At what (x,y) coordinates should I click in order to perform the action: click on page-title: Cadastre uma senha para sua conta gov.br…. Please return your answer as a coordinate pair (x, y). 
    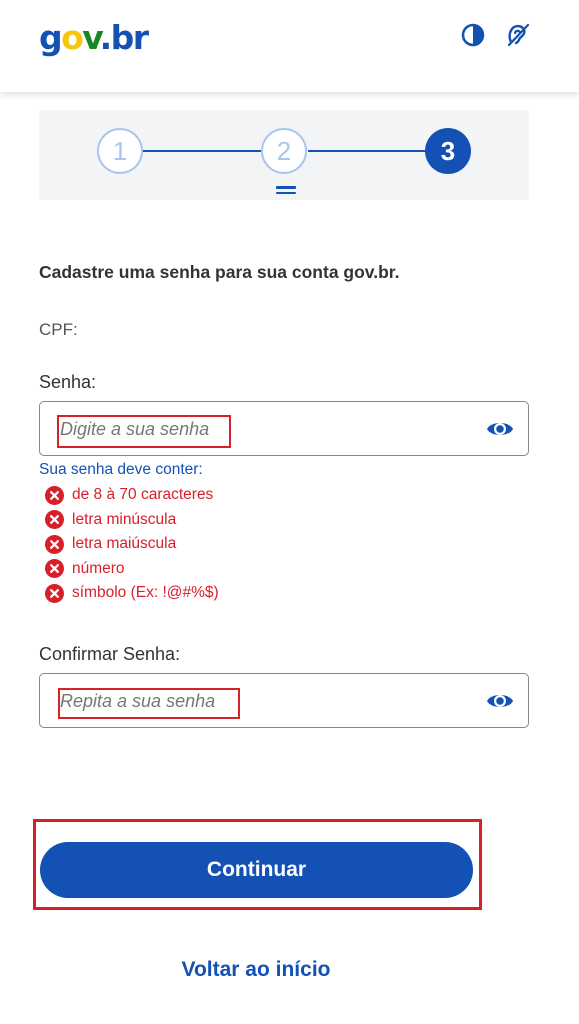
    Looking at the image, I should click on (219, 272).